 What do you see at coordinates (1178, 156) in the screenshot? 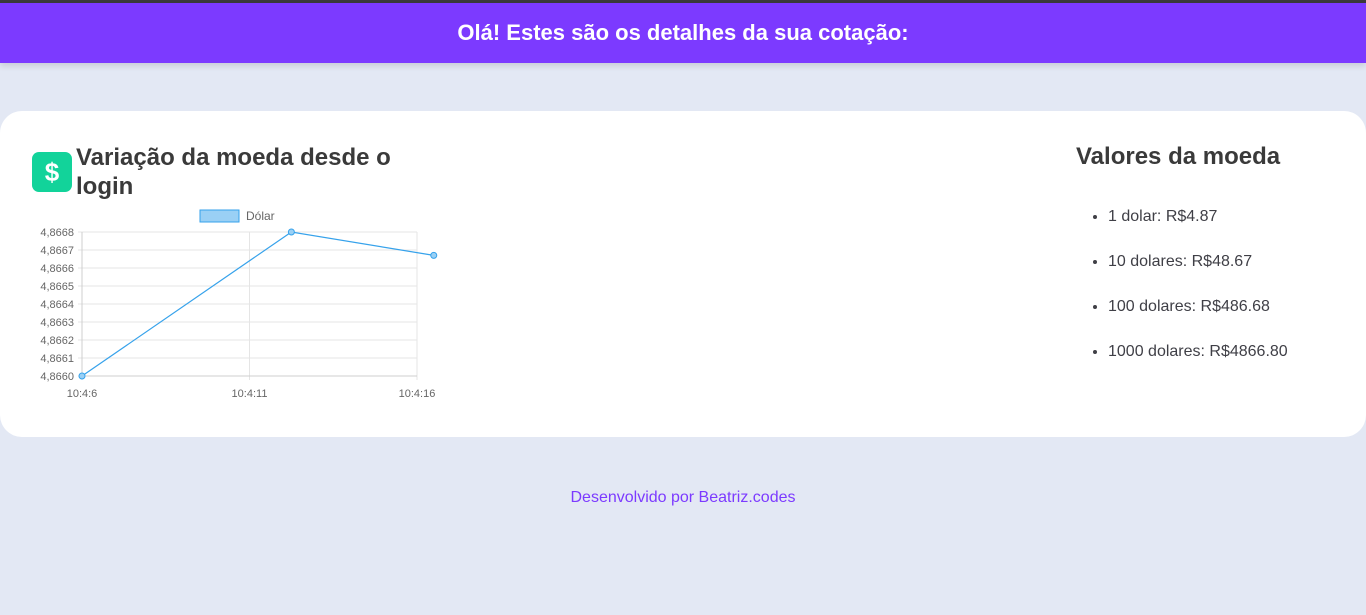
I see `values-section-title: Valores da moeda` at bounding box center [1178, 156].